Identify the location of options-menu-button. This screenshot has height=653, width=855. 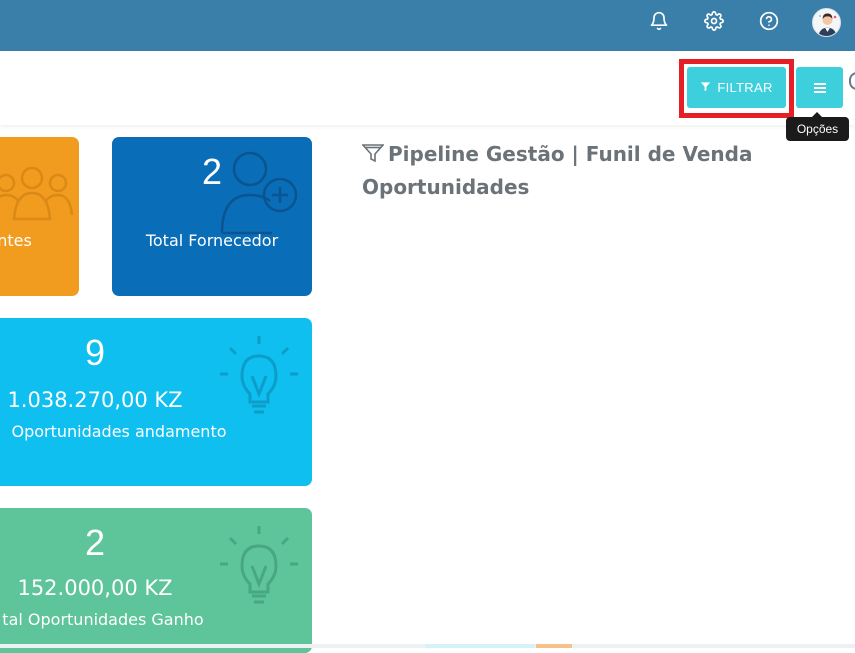
(819, 87).